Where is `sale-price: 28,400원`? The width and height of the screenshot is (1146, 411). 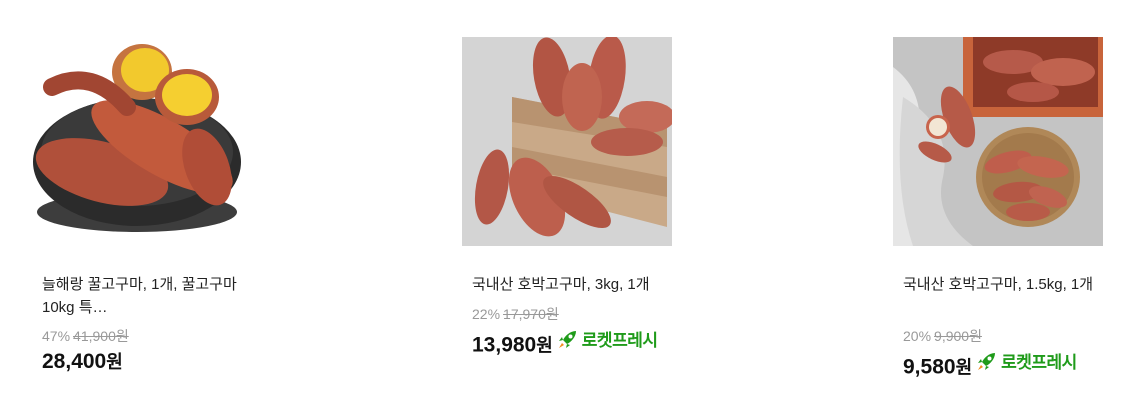 sale-price: 28,400원 is located at coordinates (82, 361).